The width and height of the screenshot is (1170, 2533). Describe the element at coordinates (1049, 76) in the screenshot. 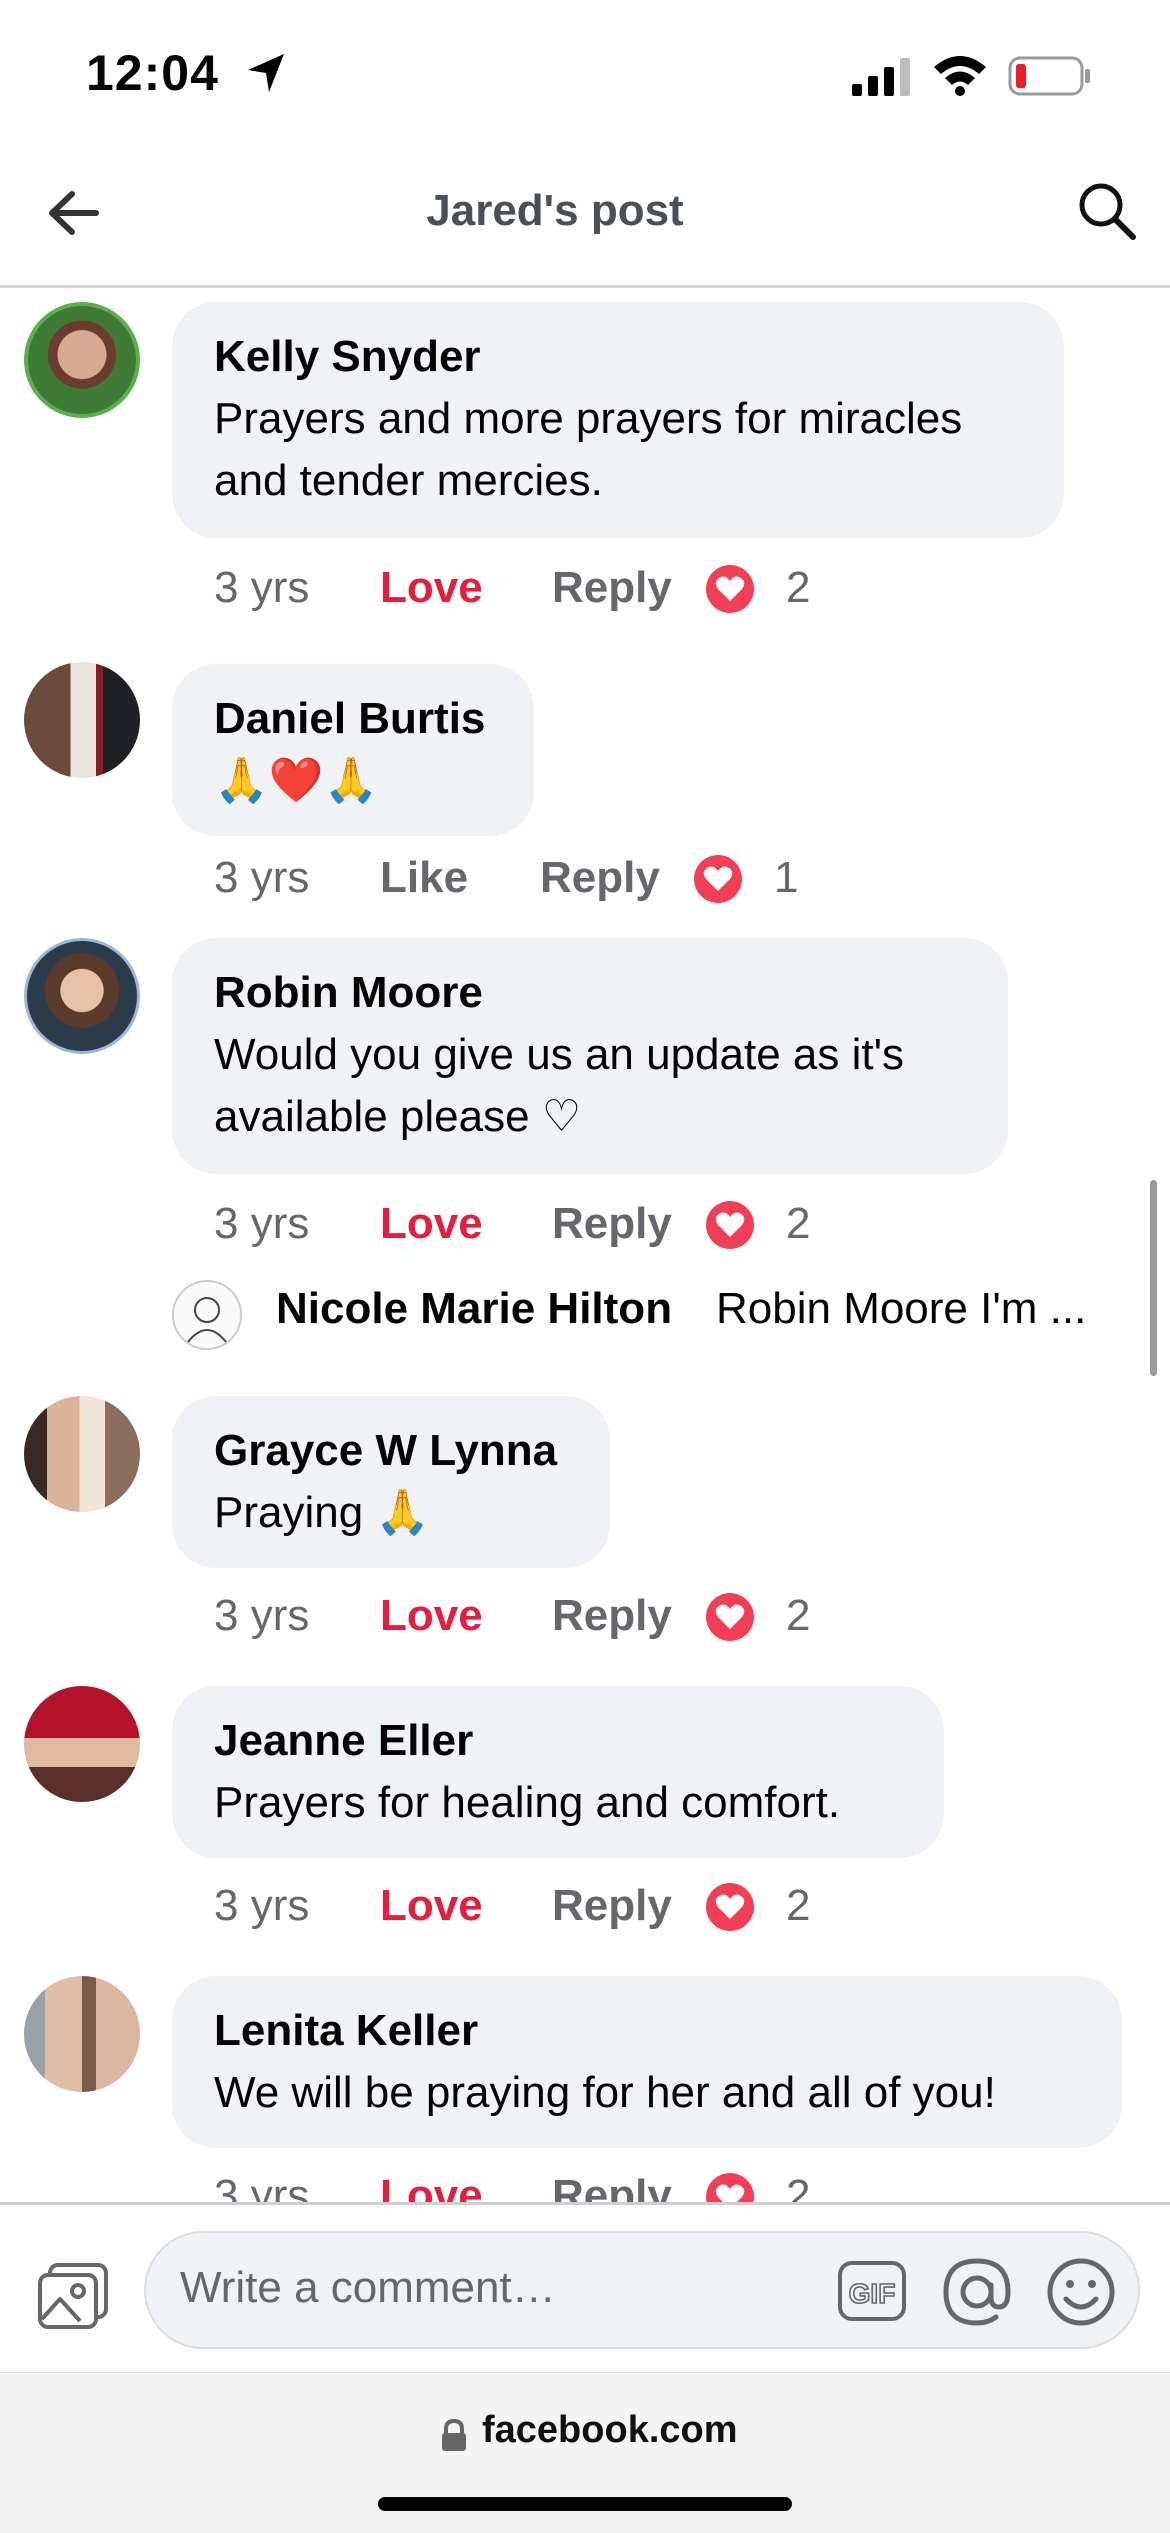

I see `battery-icon` at that location.